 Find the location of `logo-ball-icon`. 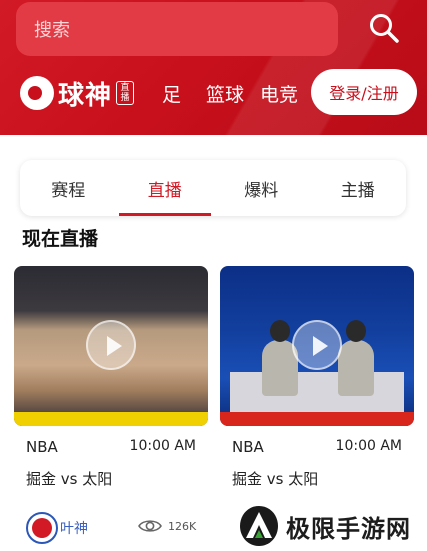

logo-ball-icon is located at coordinates (37, 93).